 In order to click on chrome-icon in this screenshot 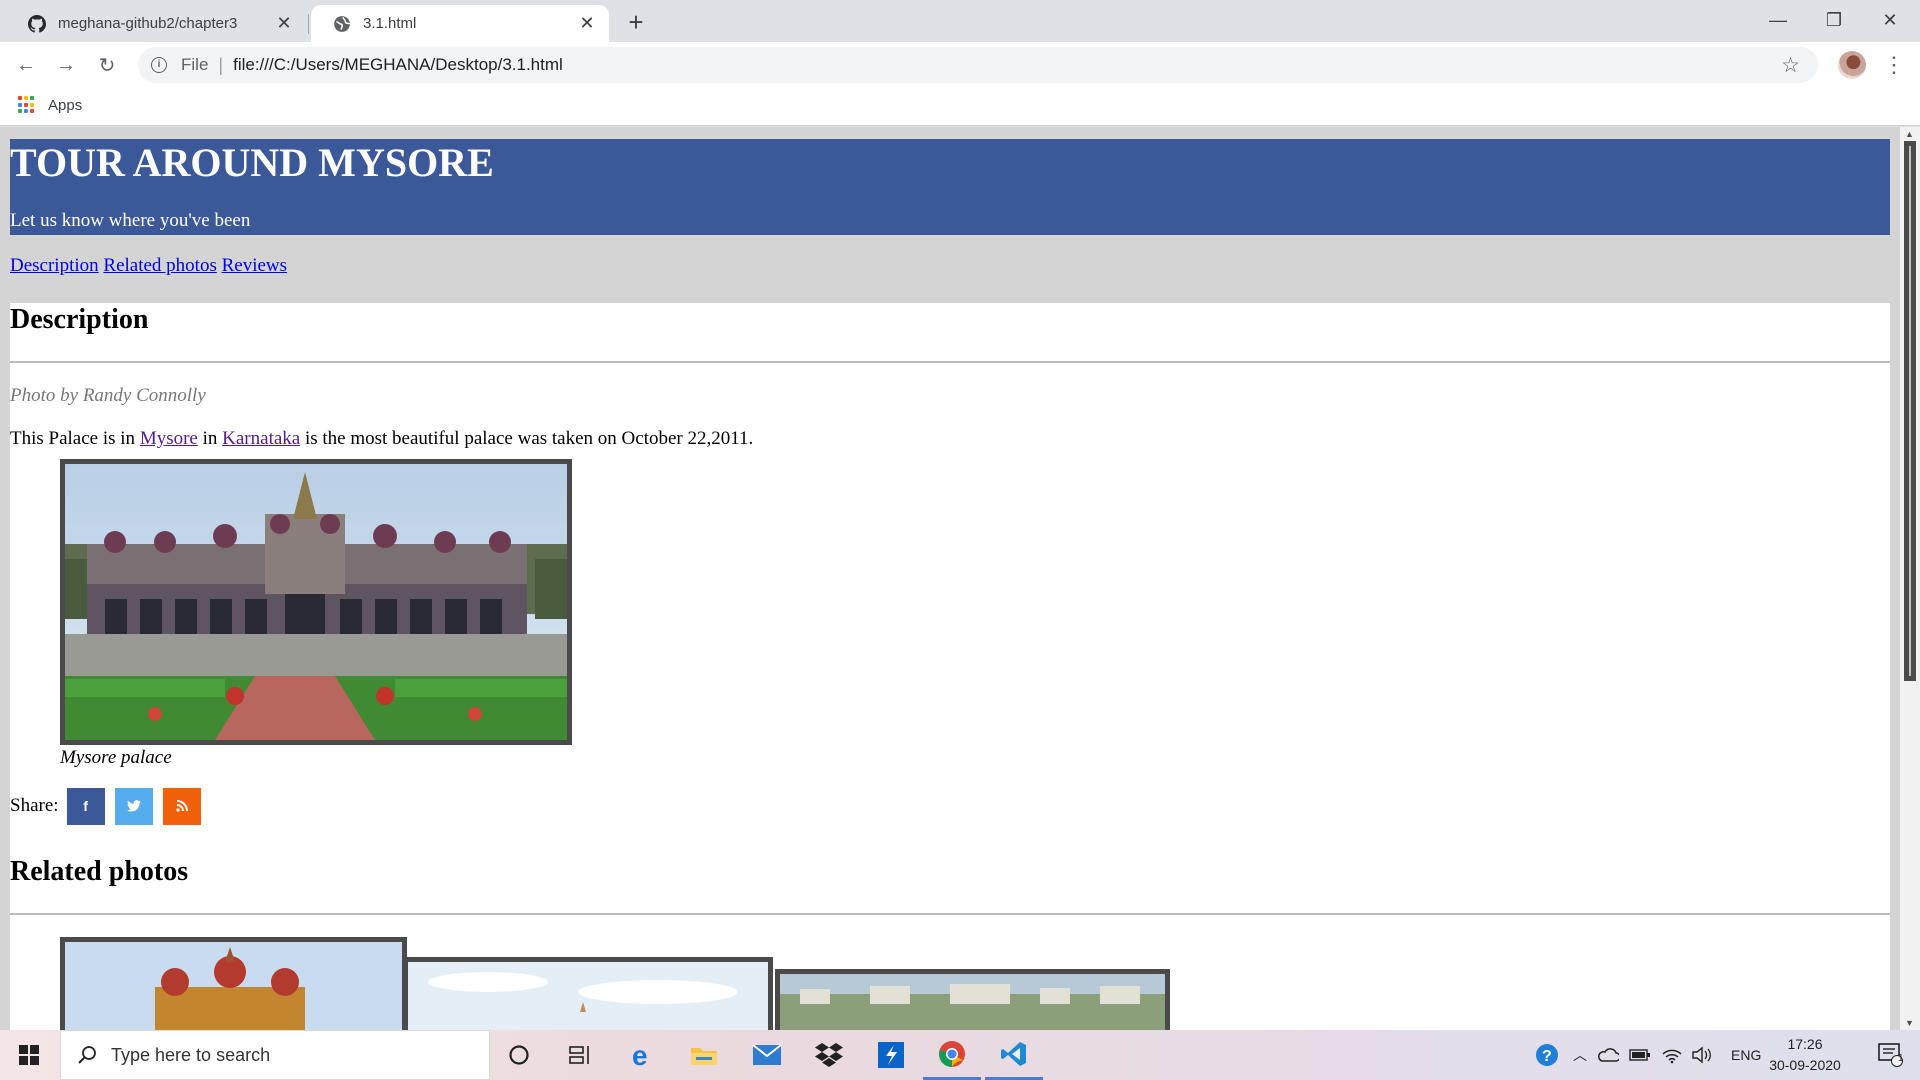, I will do `click(952, 1053)`.